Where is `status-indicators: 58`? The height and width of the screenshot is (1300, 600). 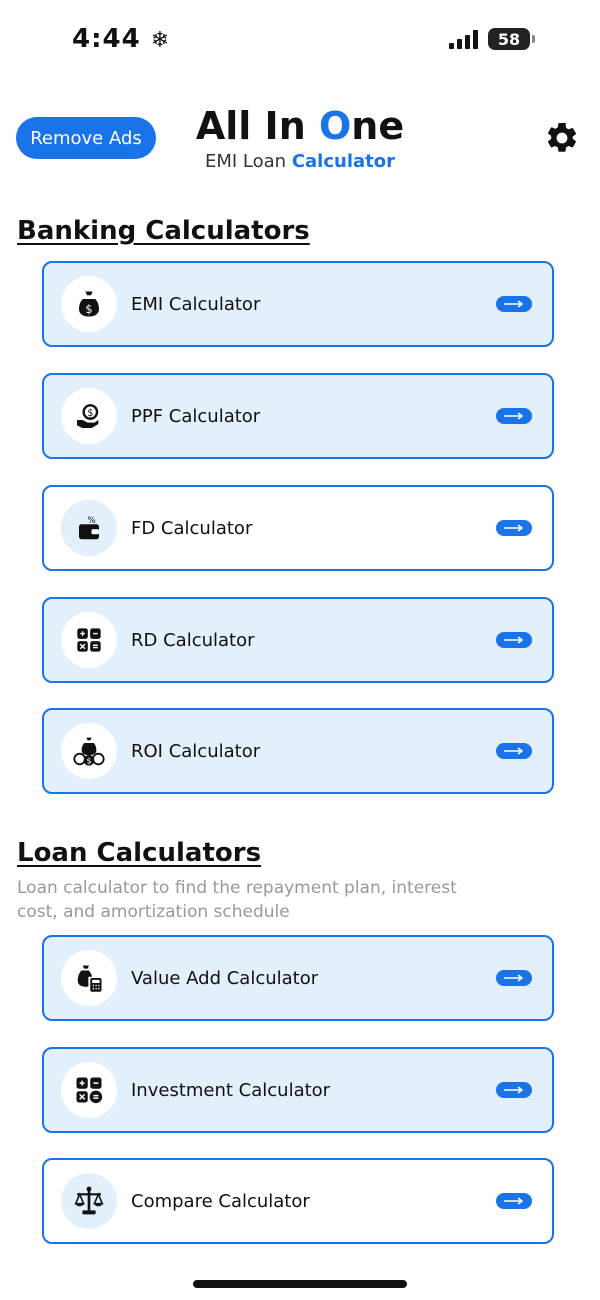 status-indicators: 58 is located at coordinates (492, 39).